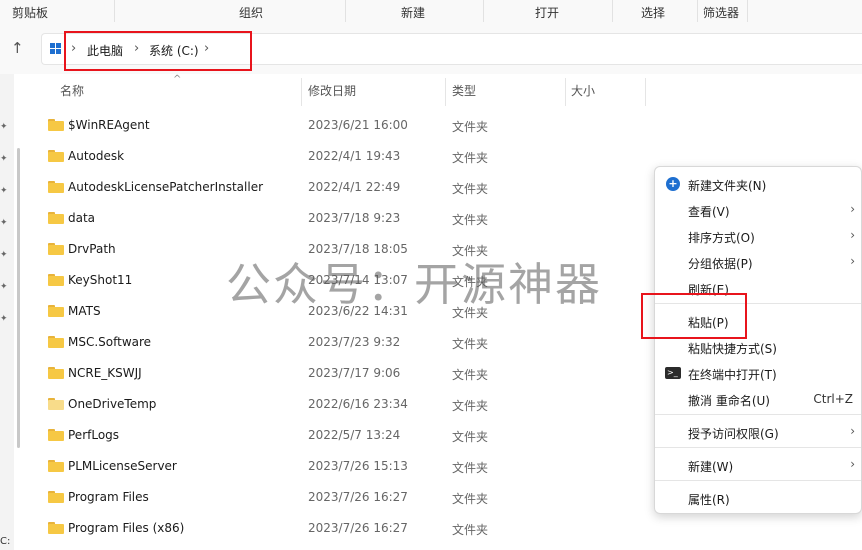  I want to click on file-row: MSC.Software 2023/7/23 9:32 文件夹, so click(320, 343).